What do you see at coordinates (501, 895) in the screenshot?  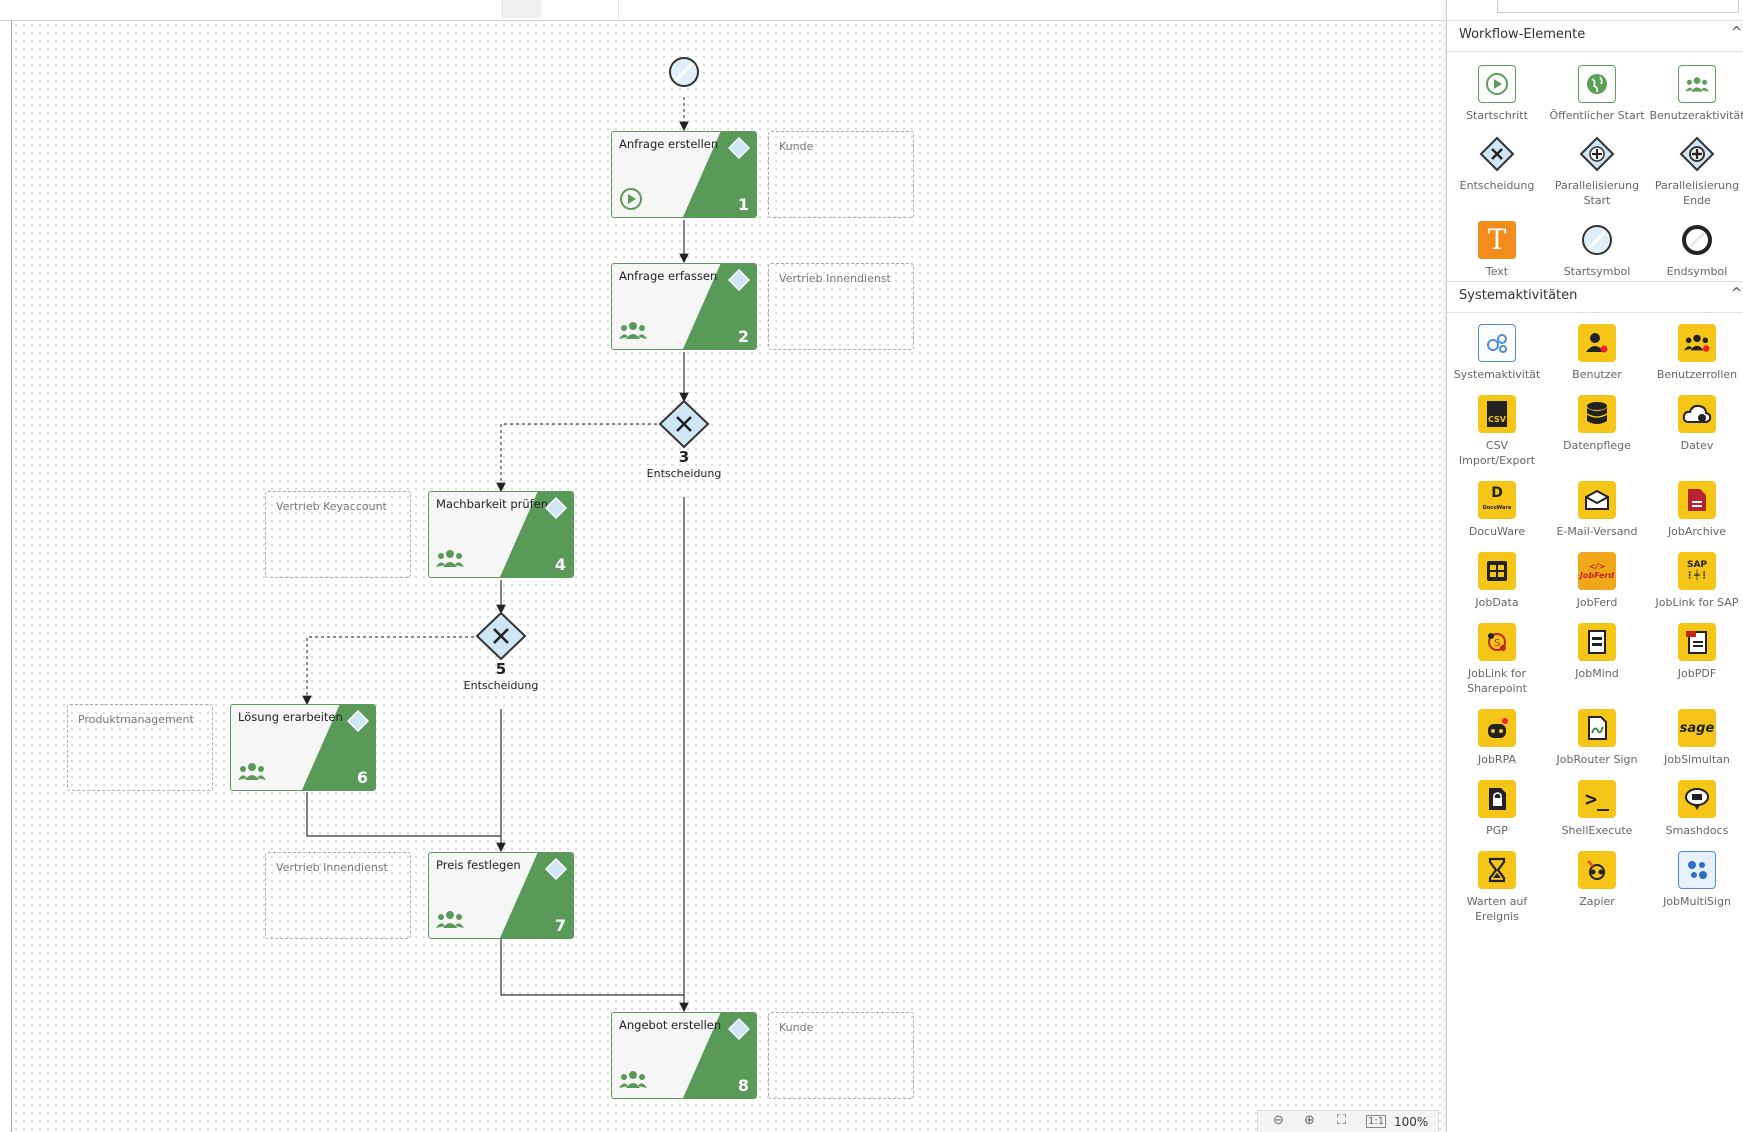 I see `activity-box: Preis festlegen 7` at bounding box center [501, 895].